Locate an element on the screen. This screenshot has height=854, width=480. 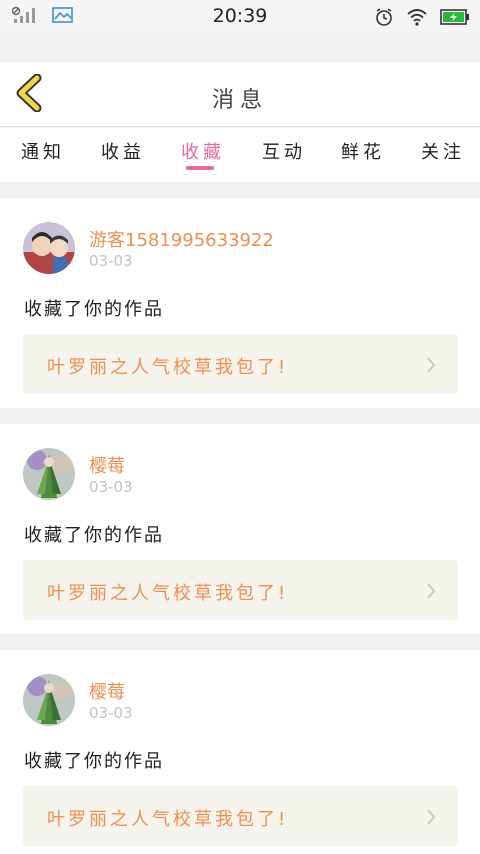
alarm-icon is located at coordinates (384, 19).